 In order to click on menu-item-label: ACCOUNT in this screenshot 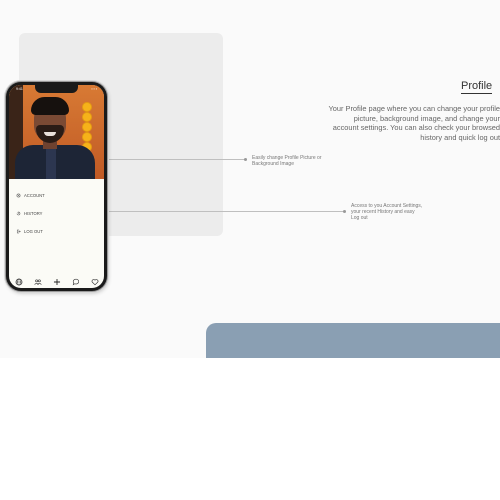, I will do `click(34, 195)`.